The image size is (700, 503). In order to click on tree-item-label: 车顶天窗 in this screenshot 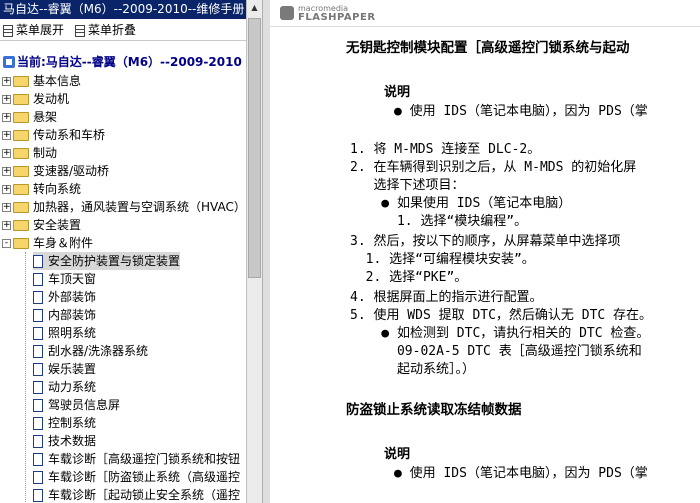, I will do `click(72, 279)`.